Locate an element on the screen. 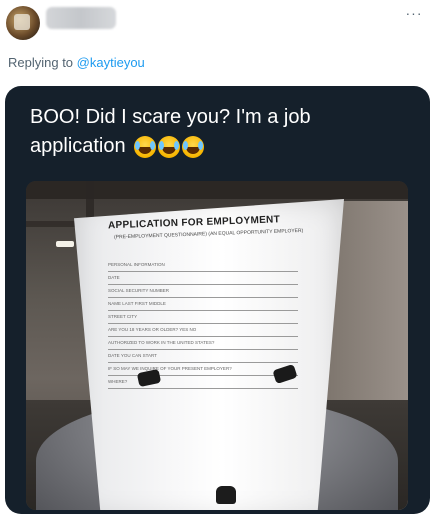  form-field: PERSONAL INFORMATION is located at coordinates (203, 265).